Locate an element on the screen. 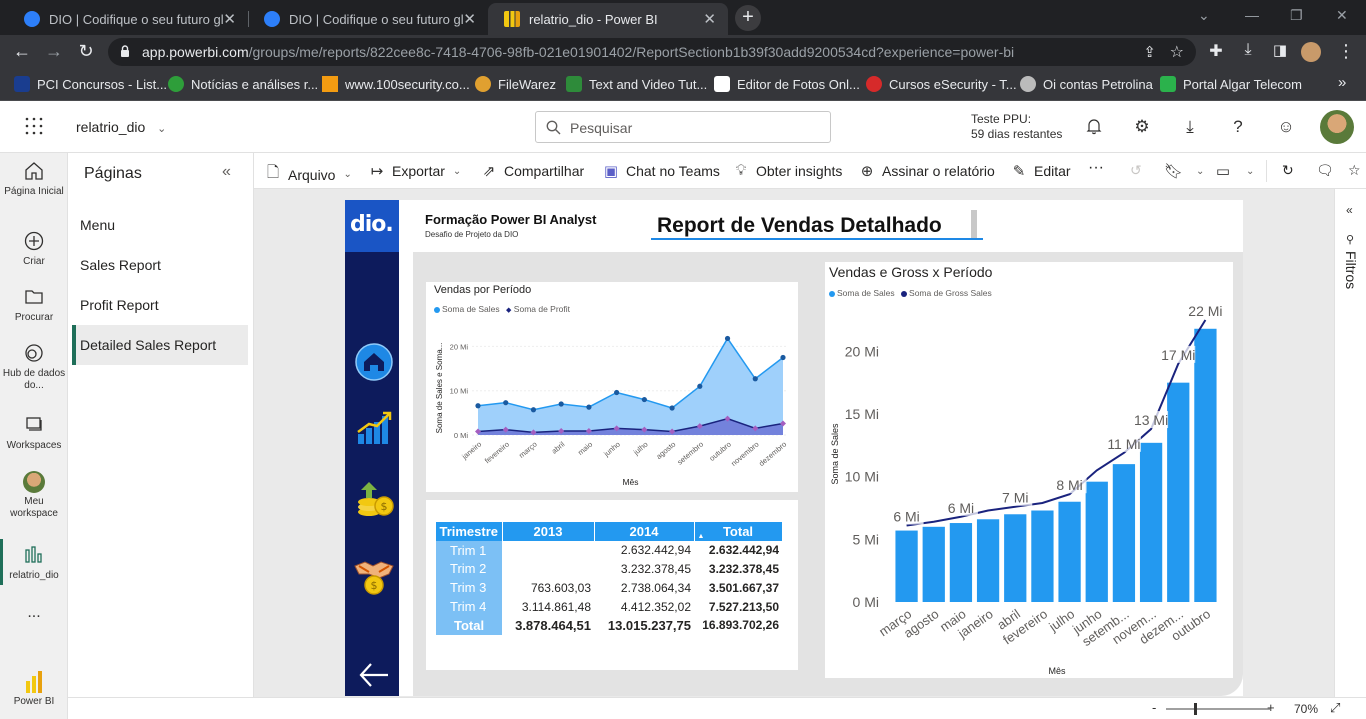 The width and height of the screenshot is (1366, 719). bookmark-star-icon: ☆ is located at coordinates (1177, 52).